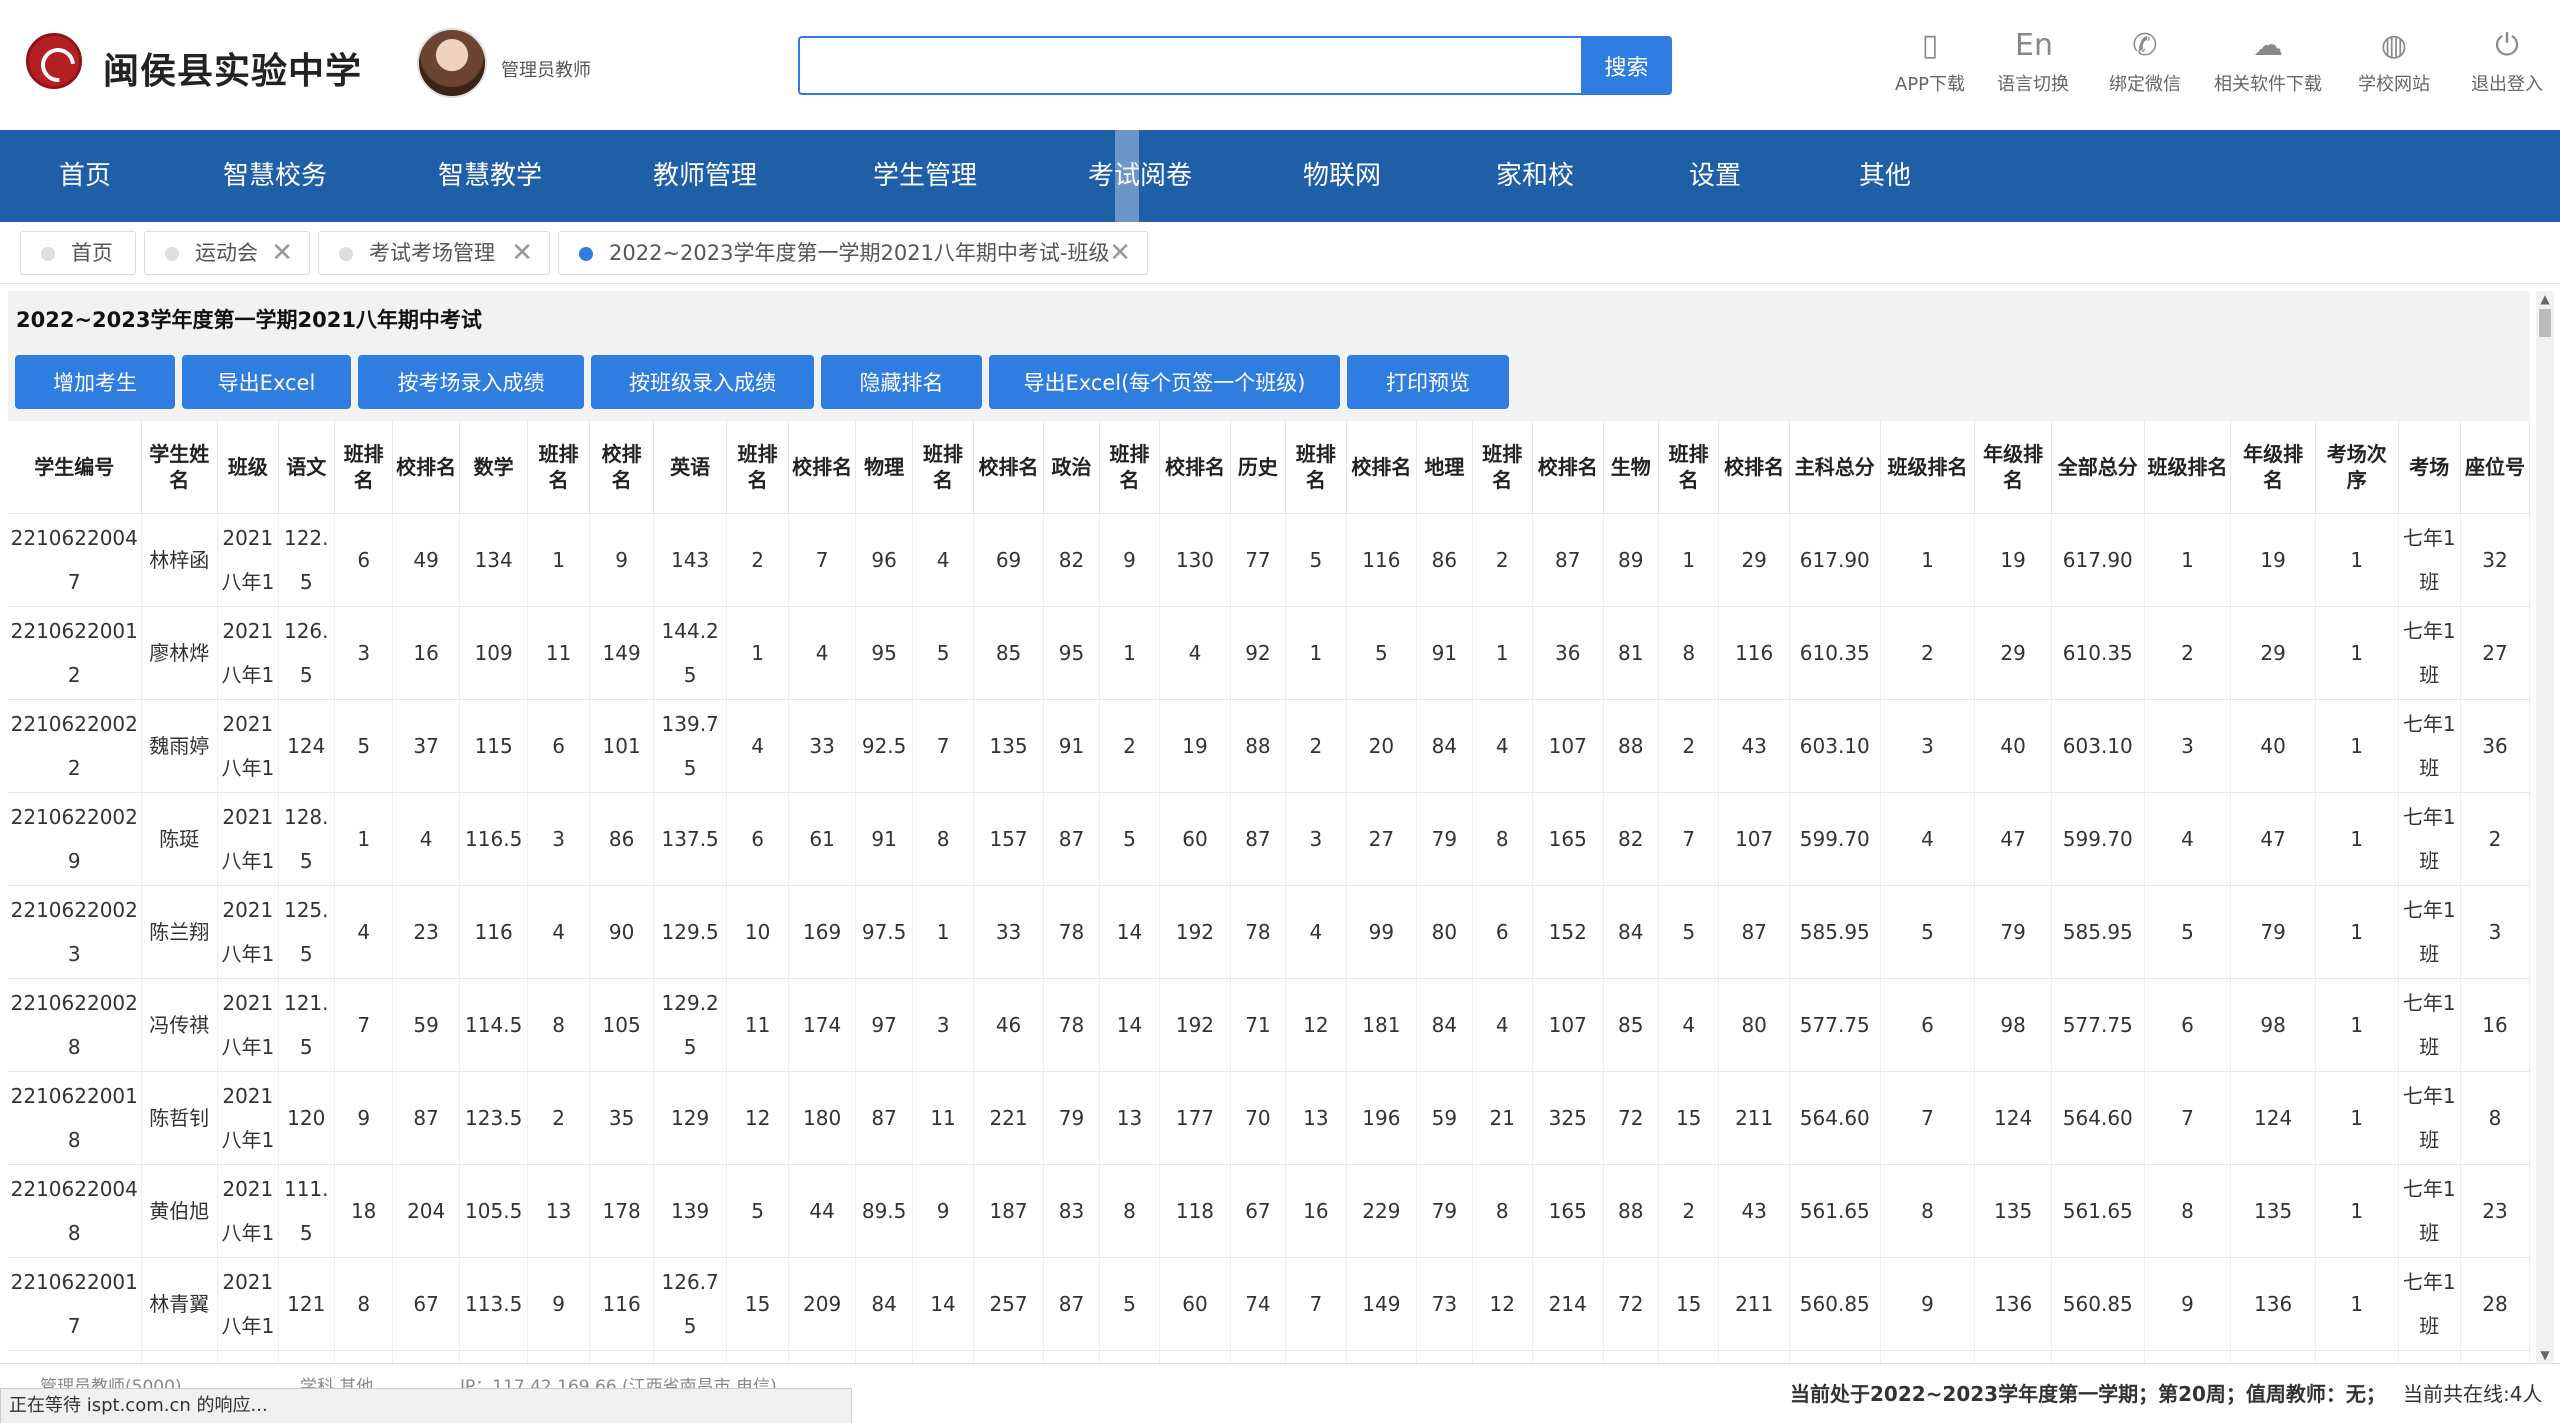 This screenshot has width=2560, height=1423. I want to click on table-cell: 124, so click(306, 746).